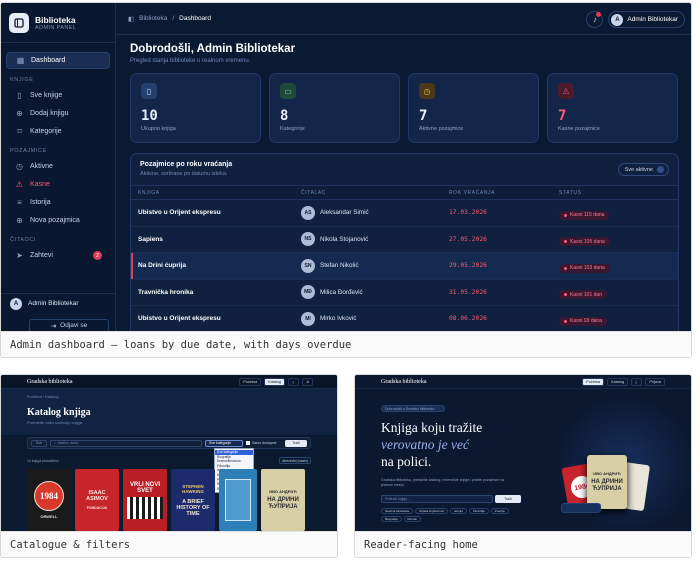 This screenshot has width=700, height=578. Describe the element at coordinates (46, 95) in the screenshot. I see `sidebar-item-label: Sve knjige` at that location.